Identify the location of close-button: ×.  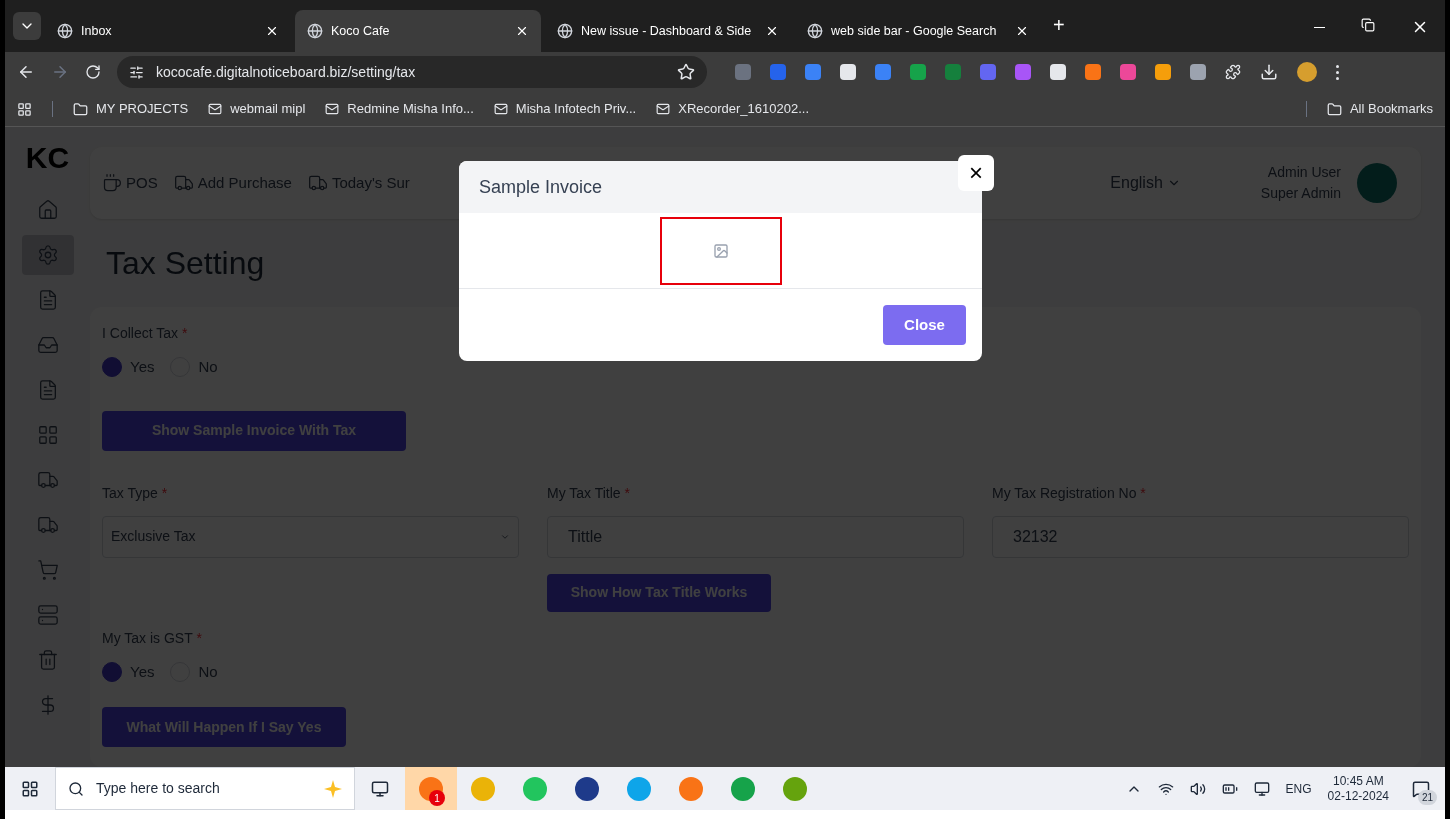
(976, 173).